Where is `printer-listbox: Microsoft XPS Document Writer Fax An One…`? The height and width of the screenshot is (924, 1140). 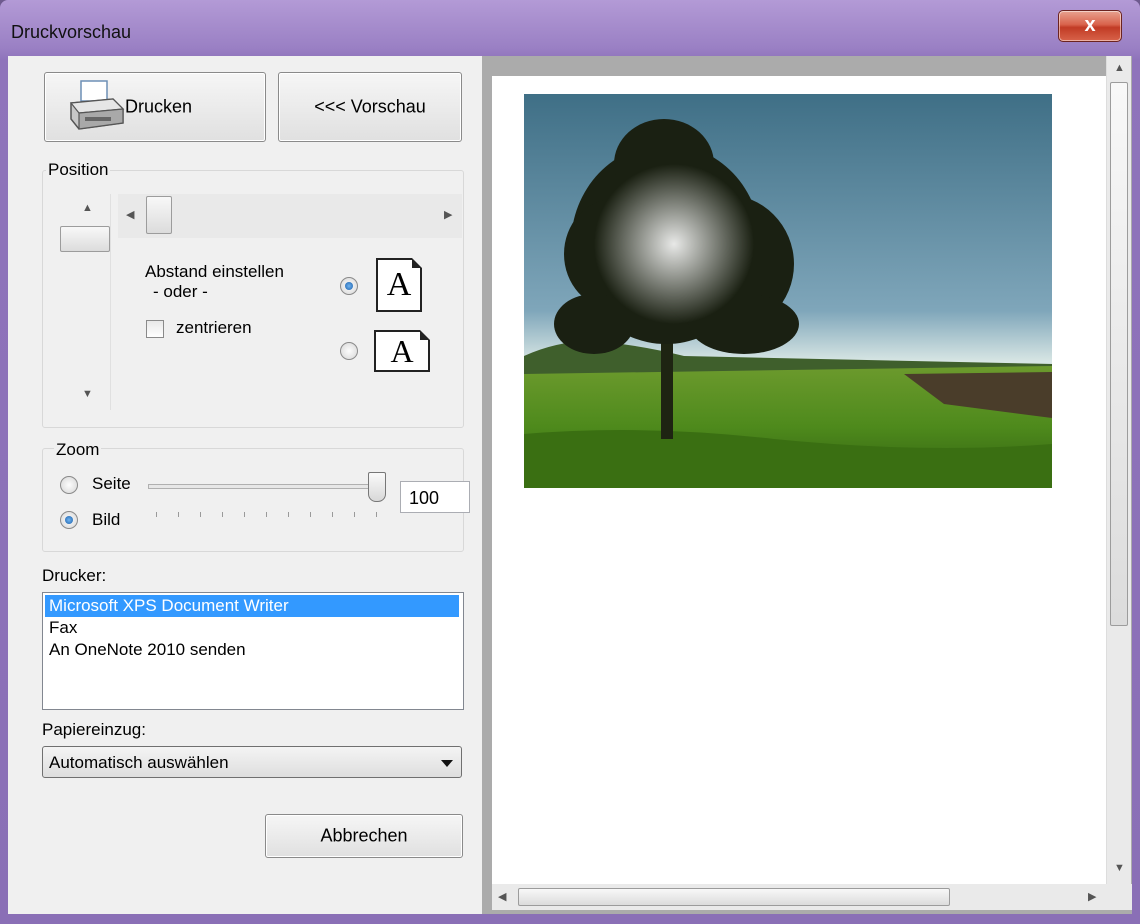
printer-listbox: Microsoft XPS Document Writer Fax An One… is located at coordinates (253, 651).